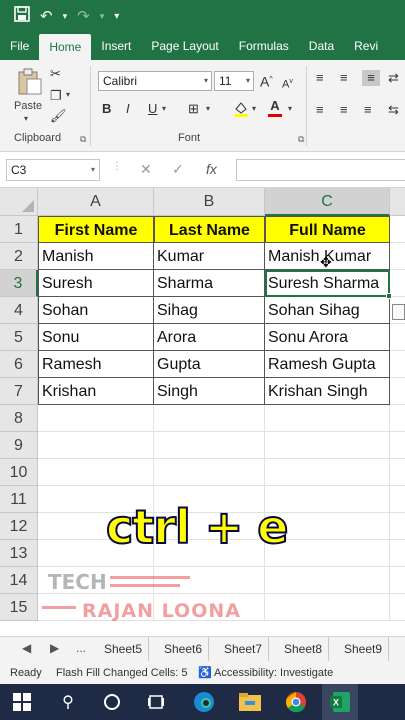 Image resolution: width=405 pixels, height=720 pixels. What do you see at coordinates (19, 46) in the screenshot?
I see `ribbon-tab-file: File` at bounding box center [19, 46].